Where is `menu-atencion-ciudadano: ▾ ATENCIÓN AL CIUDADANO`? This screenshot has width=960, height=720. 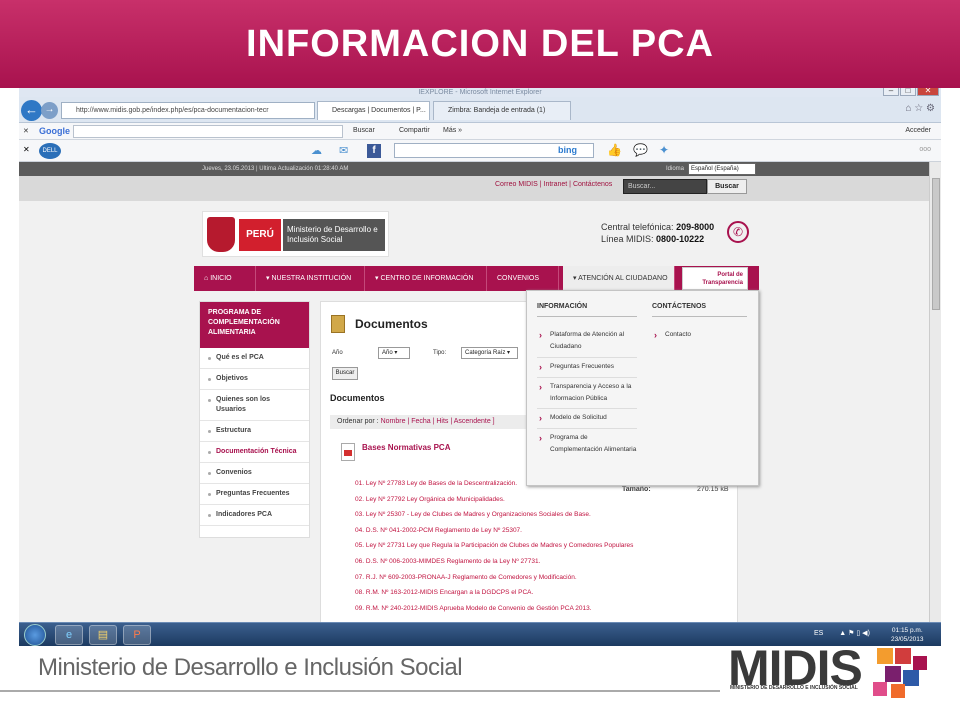 menu-atencion-ciudadano: ▾ ATENCIÓN AL CIUDADANO is located at coordinates (619, 278).